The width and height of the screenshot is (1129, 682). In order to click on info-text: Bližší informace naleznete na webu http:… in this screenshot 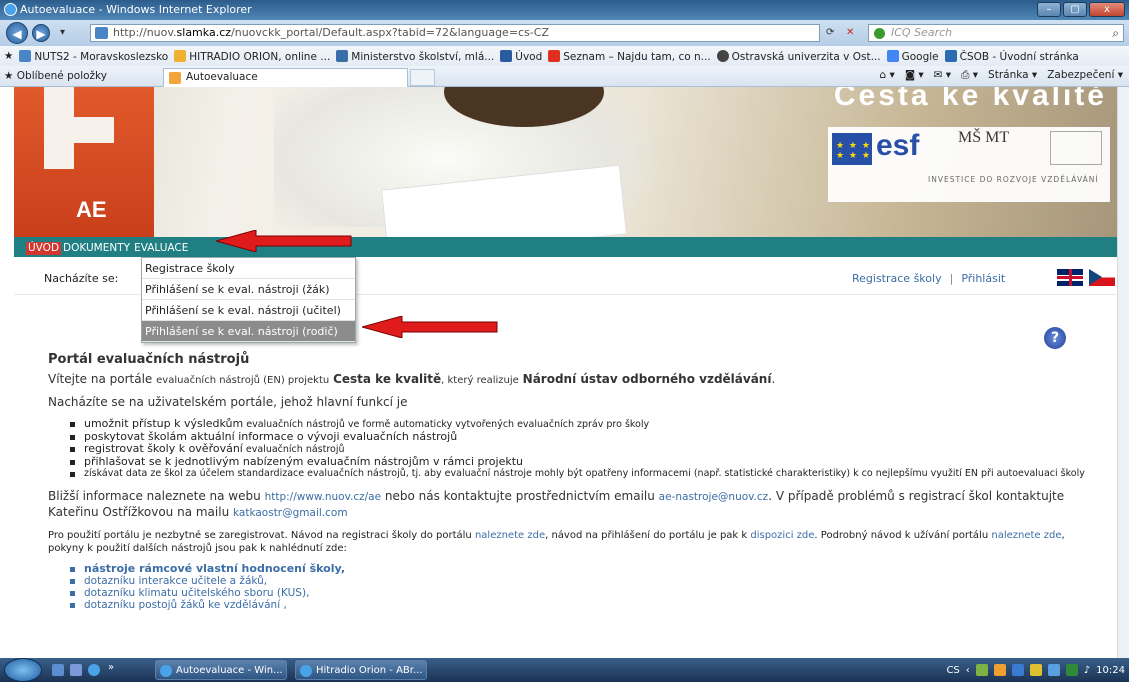, I will do `click(556, 504)`.